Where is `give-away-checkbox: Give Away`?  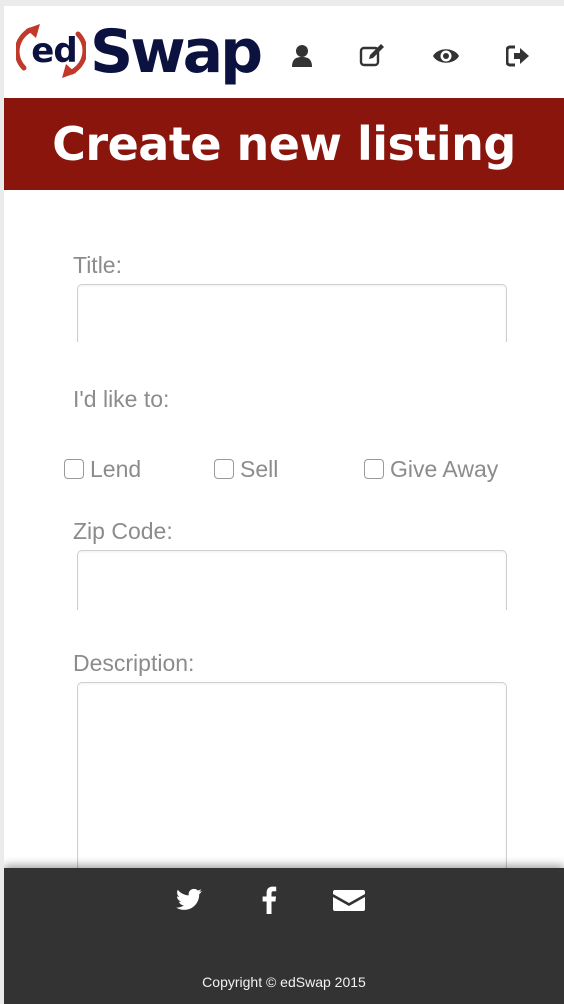
give-away-checkbox: Give Away is located at coordinates (431, 469).